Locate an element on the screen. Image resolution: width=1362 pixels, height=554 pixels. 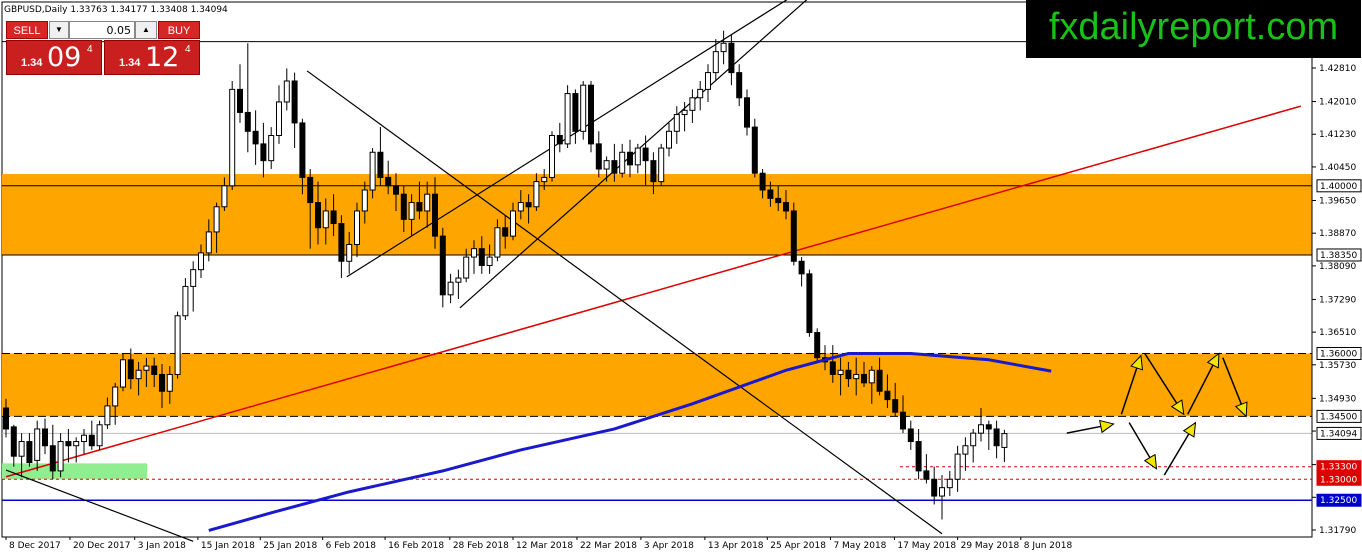
projection-arrow is located at coordinates (1180, 448).